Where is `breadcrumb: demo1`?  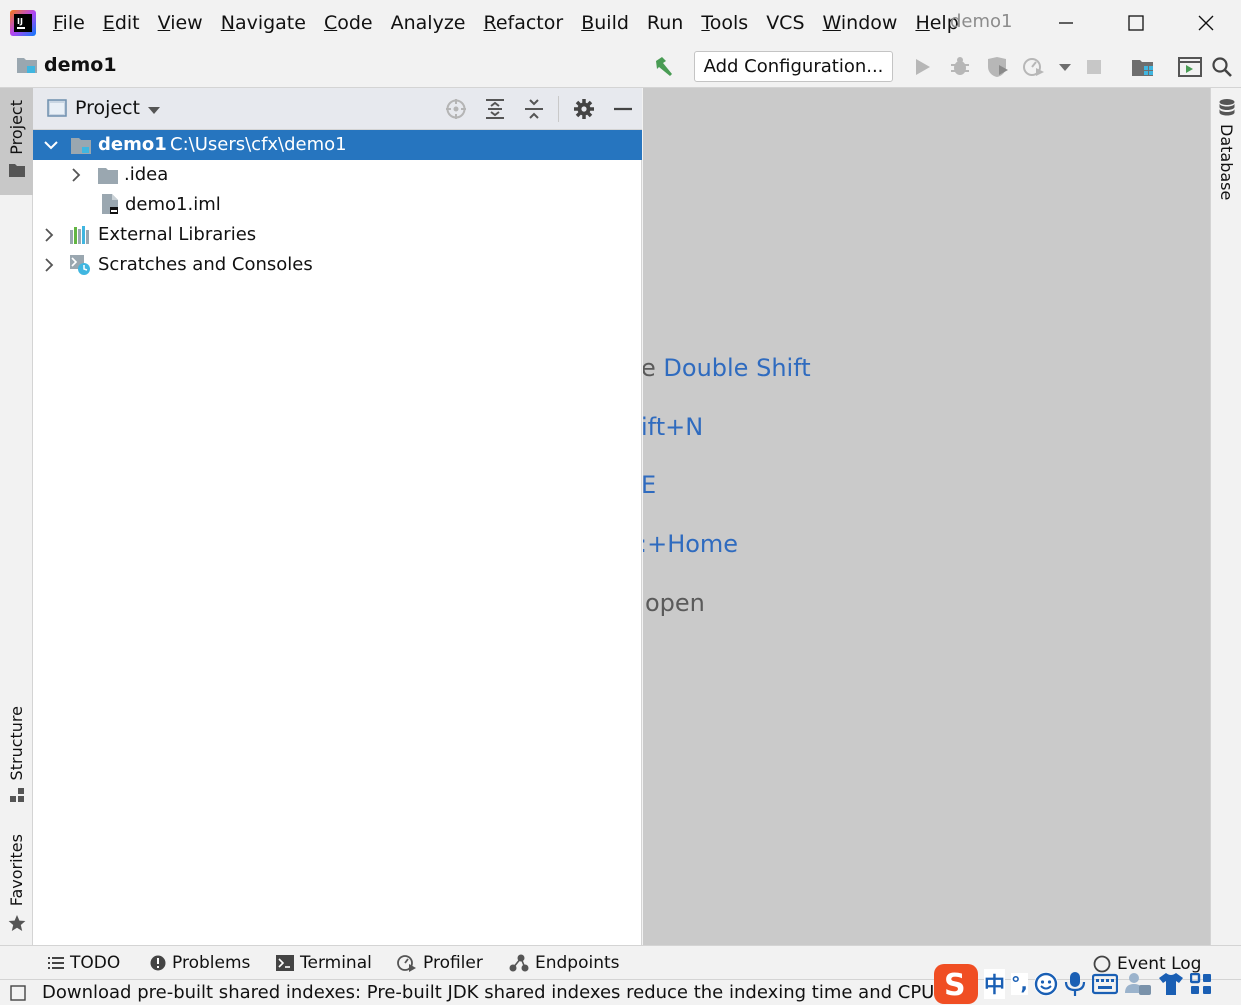
breadcrumb: demo1 is located at coordinates (66, 65).